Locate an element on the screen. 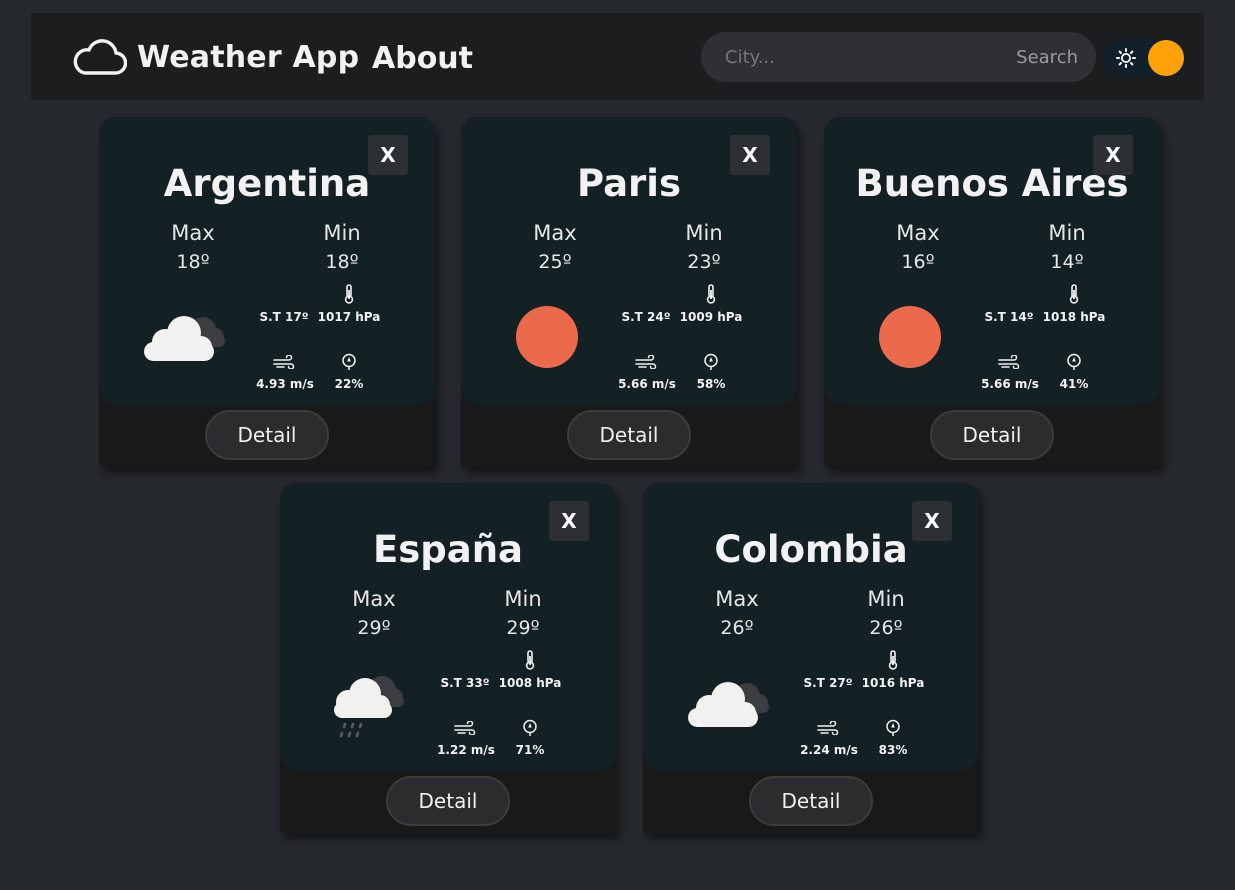  search-bar: Search is located at coordinates (898, 57).